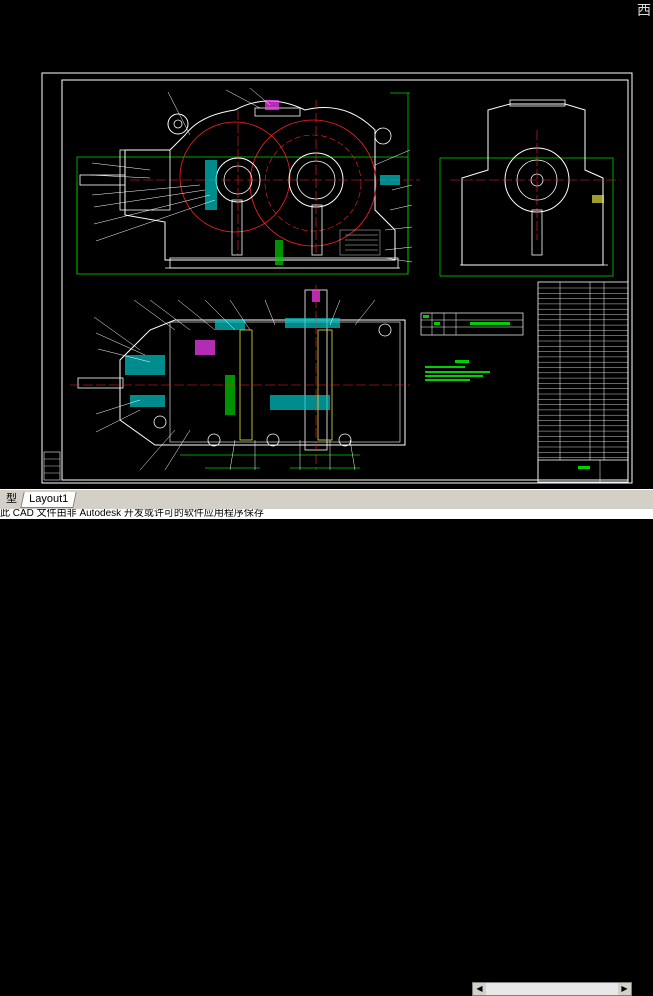  I want to click on parts-list, so click(583, 382).